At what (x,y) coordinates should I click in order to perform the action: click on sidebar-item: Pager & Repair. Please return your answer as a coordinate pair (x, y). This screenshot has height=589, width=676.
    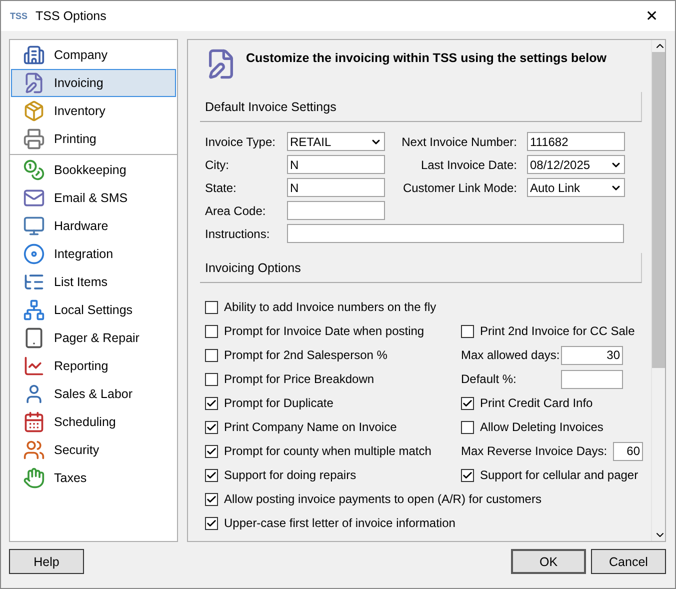
    Looking at the image, I should click on (93, 338).